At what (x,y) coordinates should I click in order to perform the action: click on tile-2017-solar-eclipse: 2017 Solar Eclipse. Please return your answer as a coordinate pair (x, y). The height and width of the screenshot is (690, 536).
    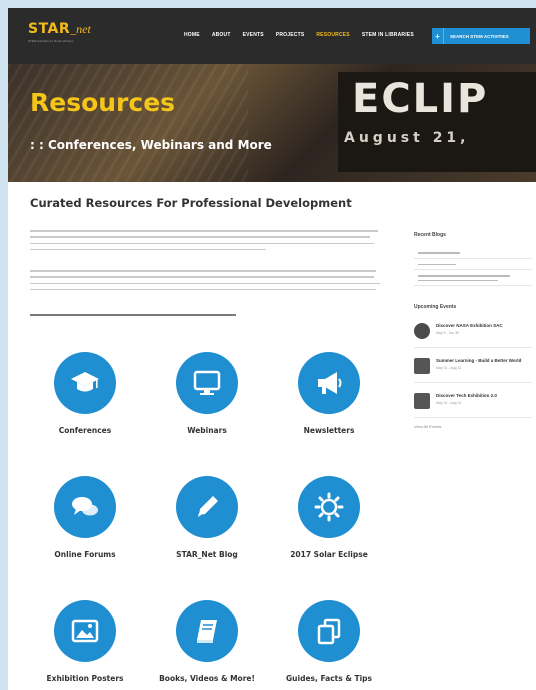
    Looking at the image, I should click on (329, 517).